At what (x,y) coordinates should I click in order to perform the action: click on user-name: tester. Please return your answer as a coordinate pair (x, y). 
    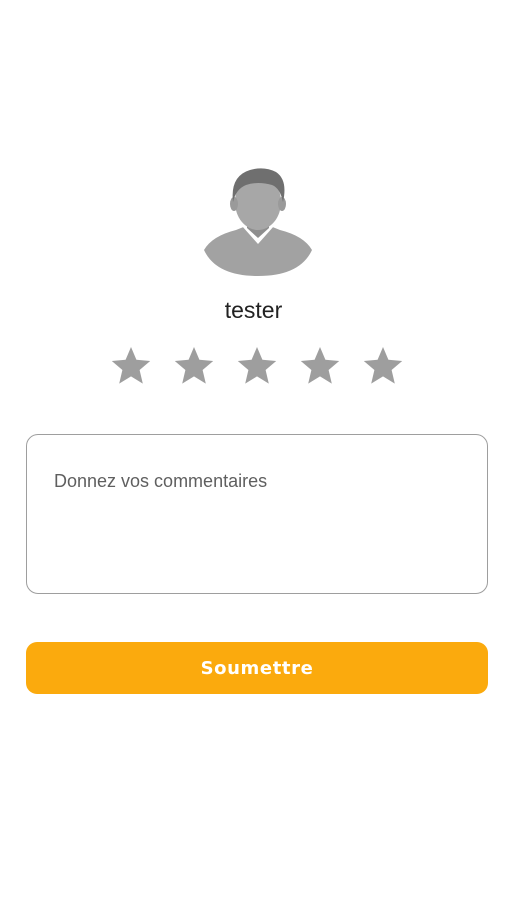
    Looking at the image, I should click on (253, 310).